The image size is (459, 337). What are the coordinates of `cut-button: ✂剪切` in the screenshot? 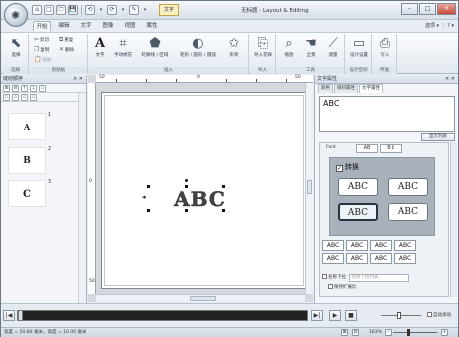 It's located at (41, 39).